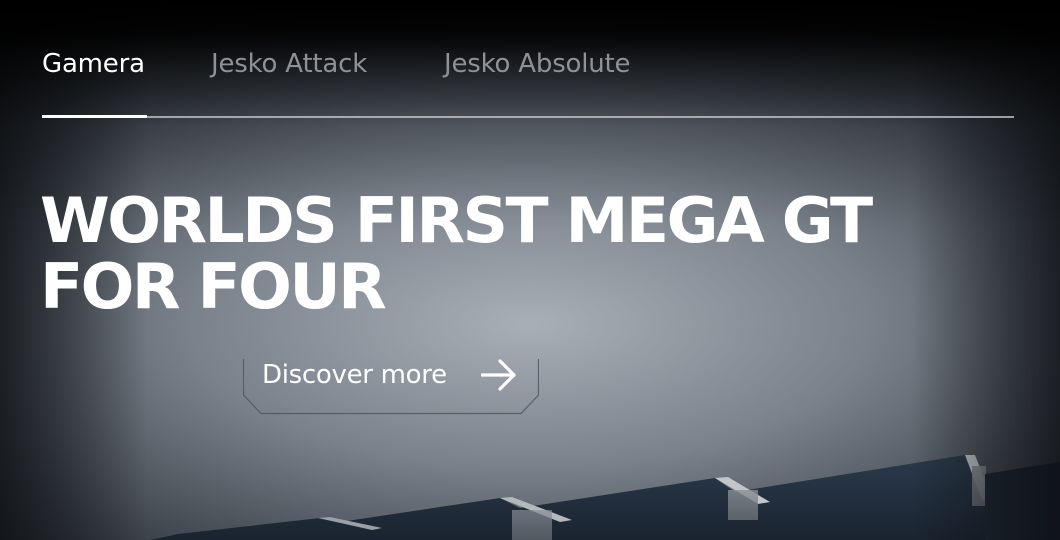 The width and height of the screenshot is (1060, 540). What do you see at coordinates (327, 64) in the screenshot?
I see `tab-jesko-attack: Jesko Attack` at bounding box center [327, 64].